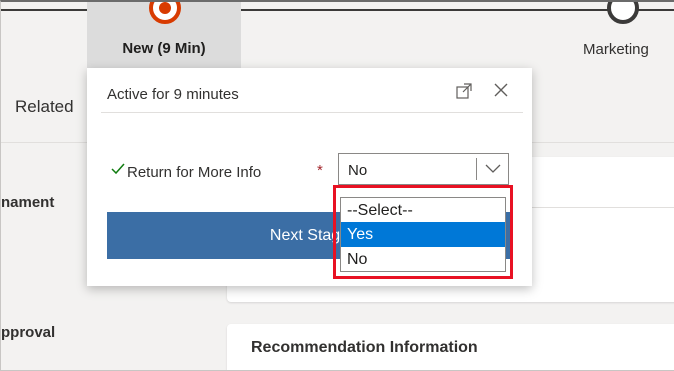 This screenshot has width=674, height=371. Describe the element at coordinates (320, 170) in the screenshot. I see `required-indicator: *` at that location.